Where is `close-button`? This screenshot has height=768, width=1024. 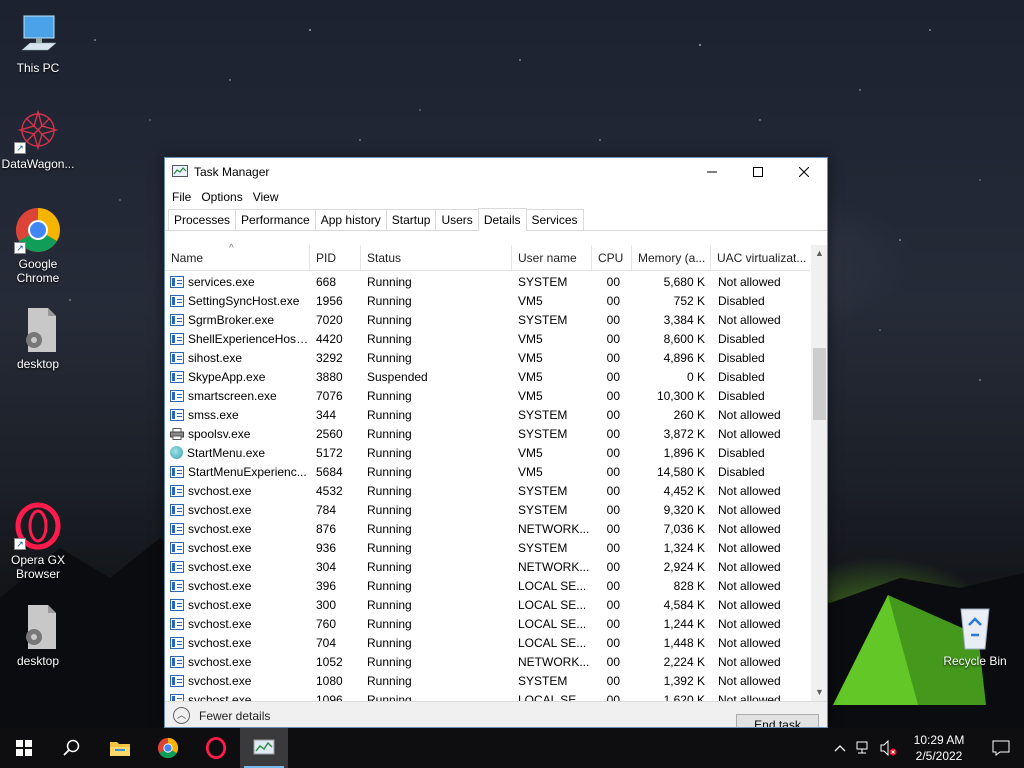 close-button is located at coordinates (804, 172).